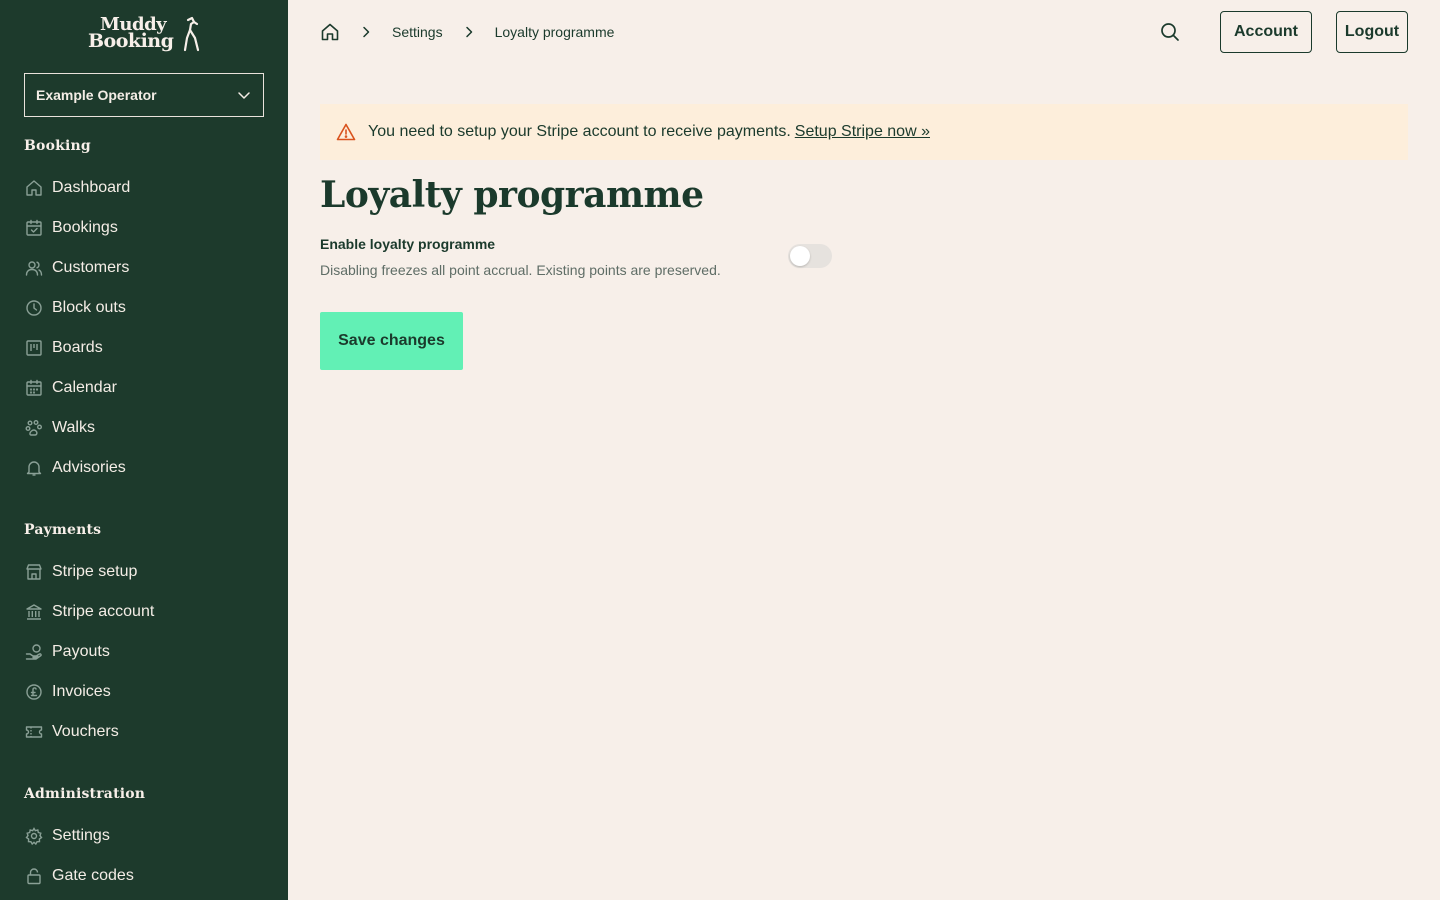 The image size is (1440, 900). I want to click on sidebar-item-stripe-setup: Stripe setup, so click(144, 572).